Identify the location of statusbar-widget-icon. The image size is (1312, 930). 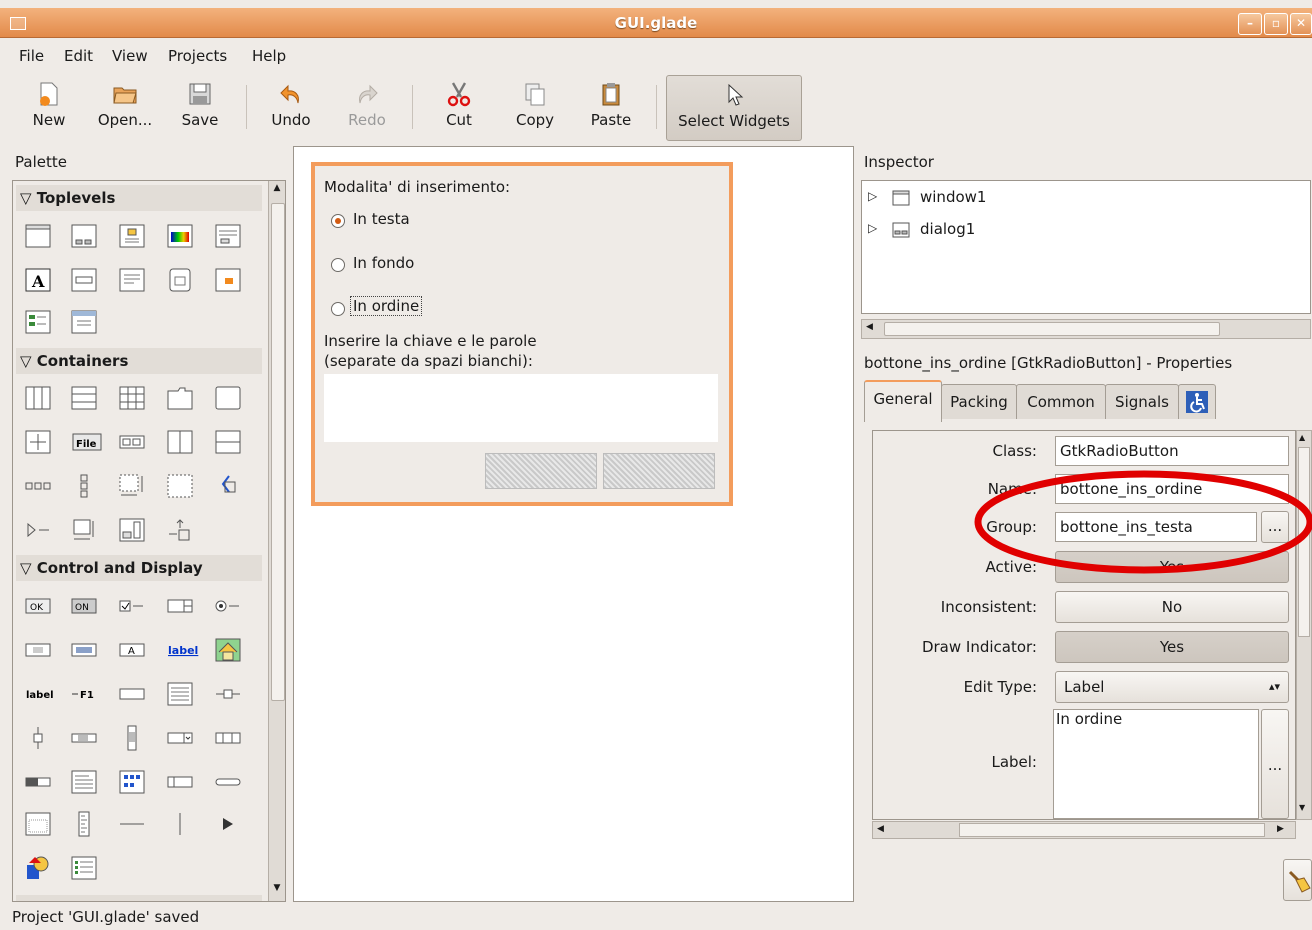
(180, 782).